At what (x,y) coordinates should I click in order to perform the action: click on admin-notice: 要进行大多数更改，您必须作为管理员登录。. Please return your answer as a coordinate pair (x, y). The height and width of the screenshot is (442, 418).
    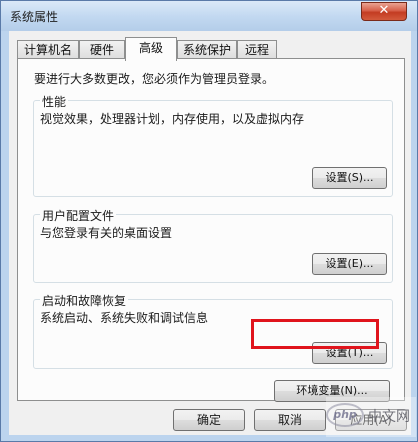
    Looking at the image, I should click on (154, 79).